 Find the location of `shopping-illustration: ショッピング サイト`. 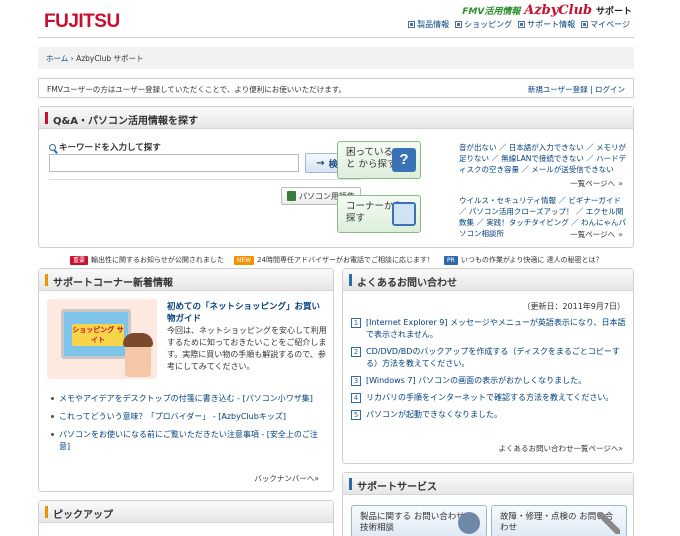

shopping-illustration: ショッピング サイト is located at coordinates (102, 339).